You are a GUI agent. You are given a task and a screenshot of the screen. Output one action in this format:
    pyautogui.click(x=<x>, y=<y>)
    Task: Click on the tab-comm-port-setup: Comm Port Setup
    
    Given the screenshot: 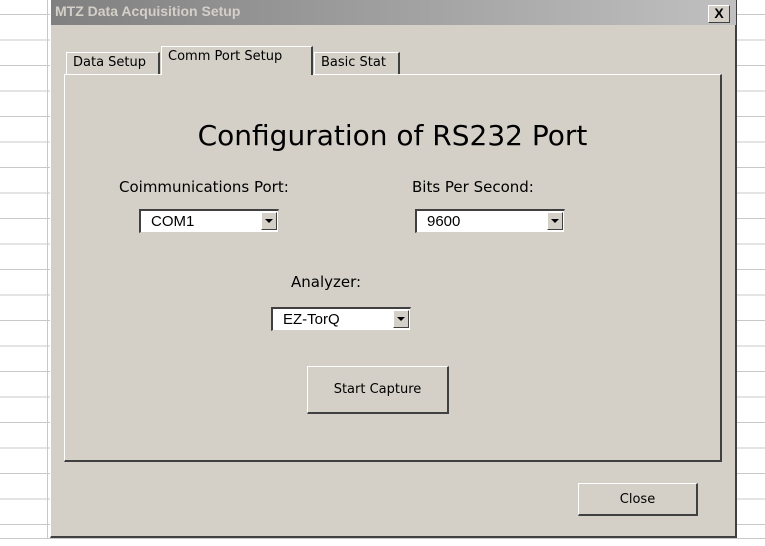 What is the action you would take?
    pyautogui.click(x=237, y=60)
    